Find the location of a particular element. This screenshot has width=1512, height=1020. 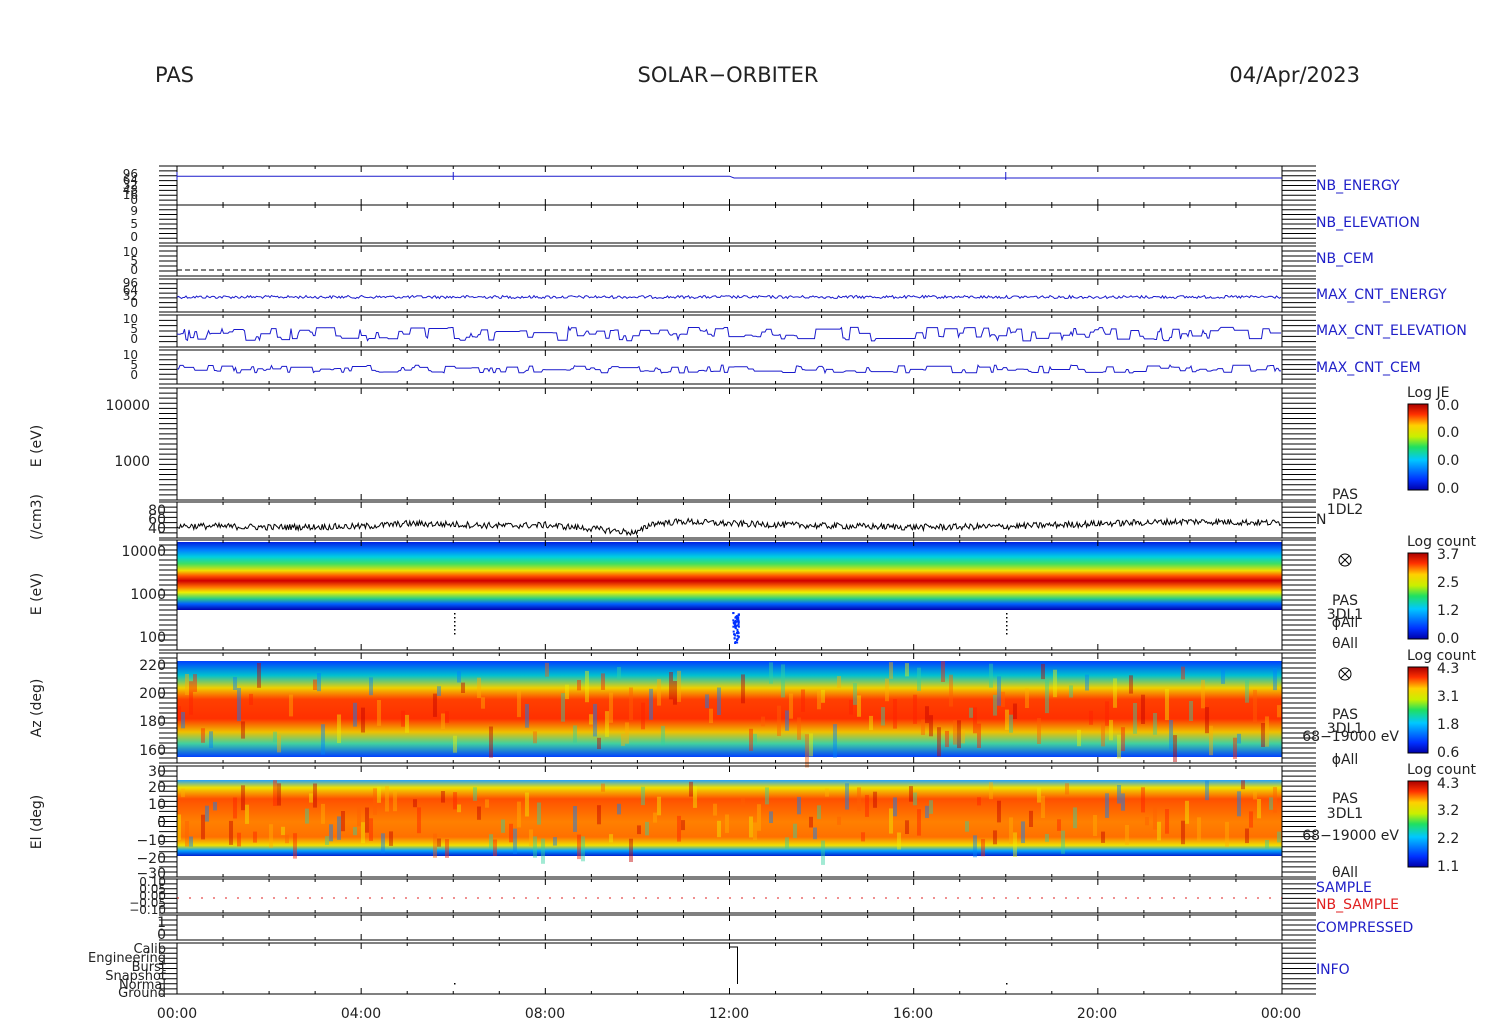

x-tick-6: 00:00 is located at coordinates (1281, 1013).